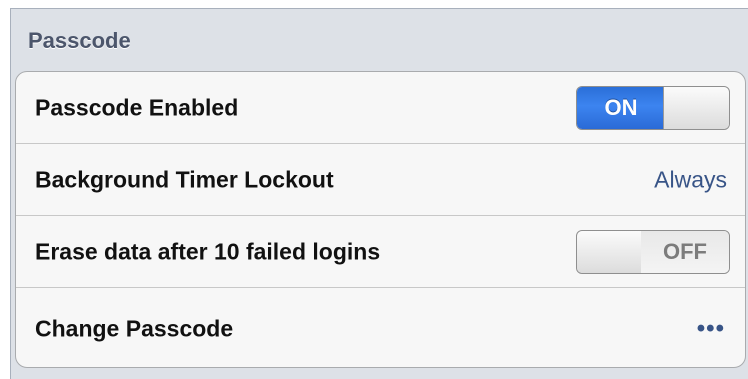 The height and width of the screenshot is (379, 748). Describe the element at coordinates (685, 251) in the screenshot. I see `toggle-off-label: OFF` at that location.